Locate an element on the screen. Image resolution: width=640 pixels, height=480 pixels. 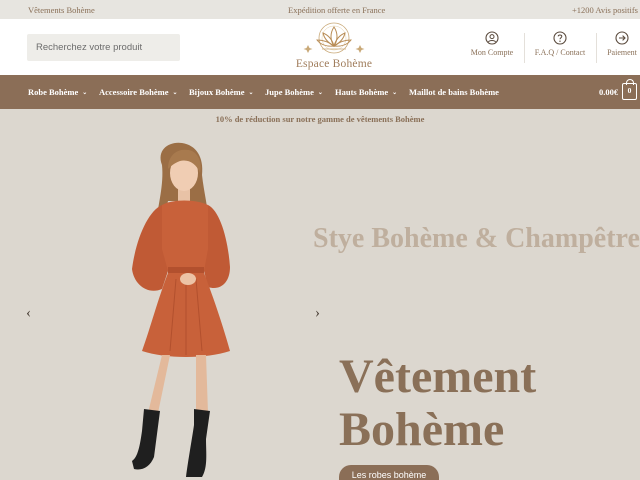
nav-item-maillot: Maillot de bains Bohème is located at coordinates (454, 92).